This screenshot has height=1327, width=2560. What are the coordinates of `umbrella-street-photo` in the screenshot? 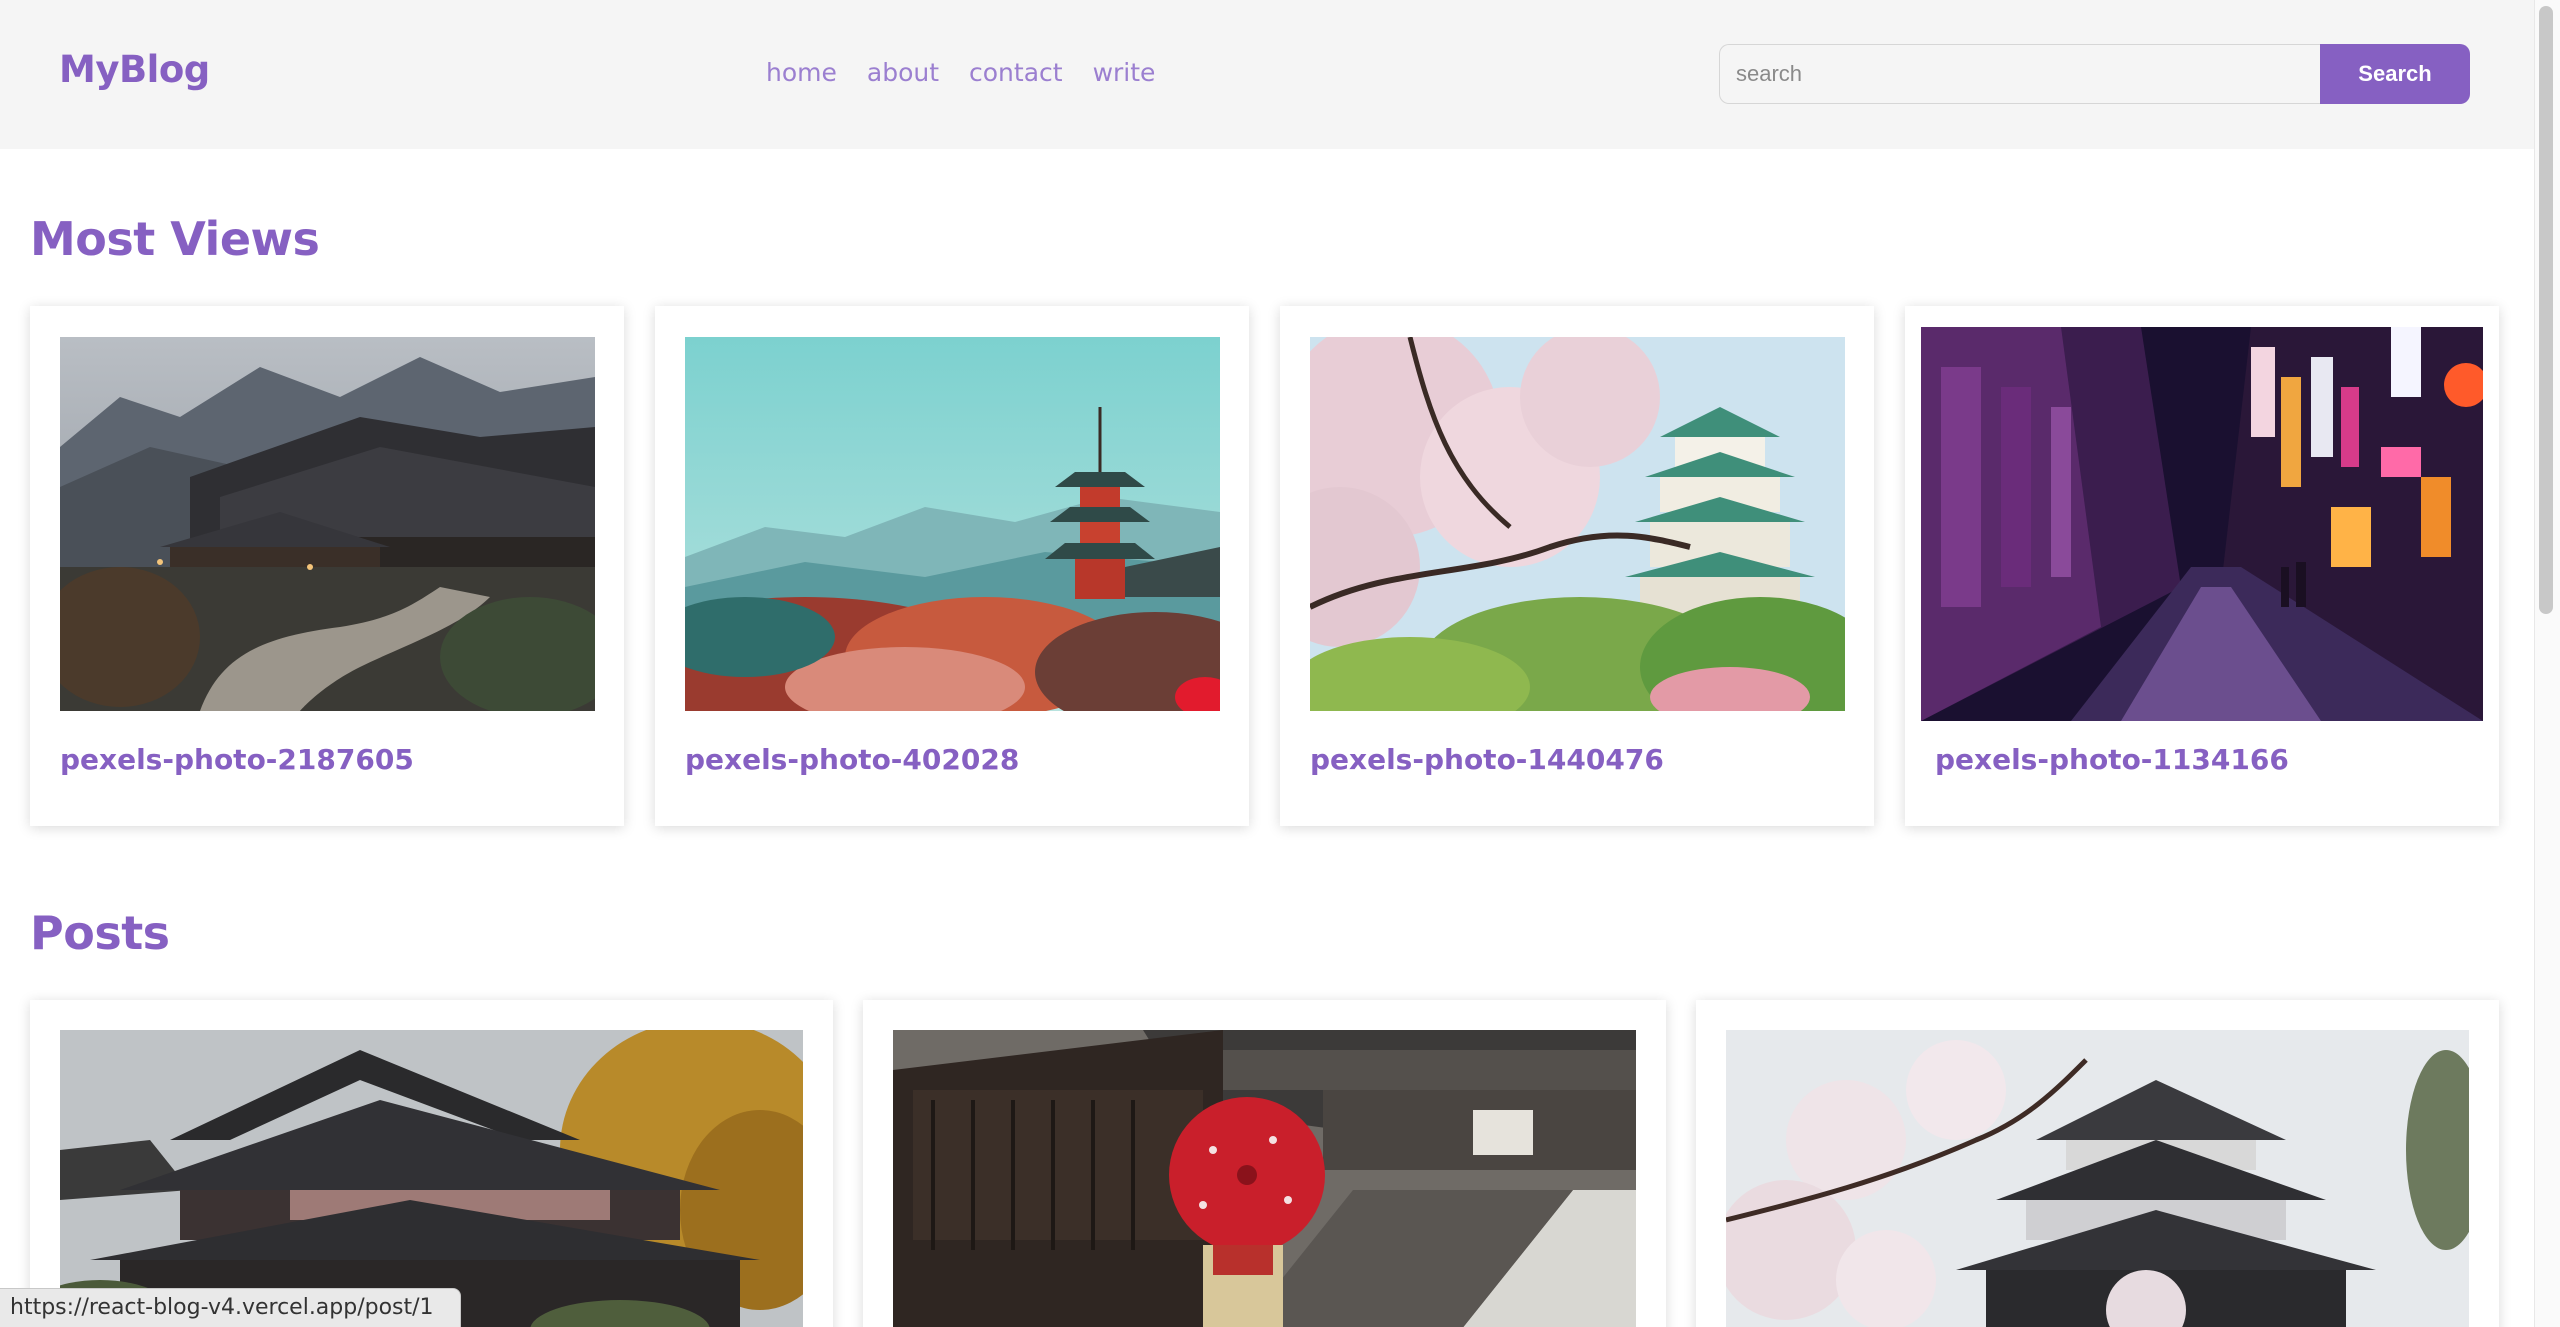 It's located at (1264, 1178).